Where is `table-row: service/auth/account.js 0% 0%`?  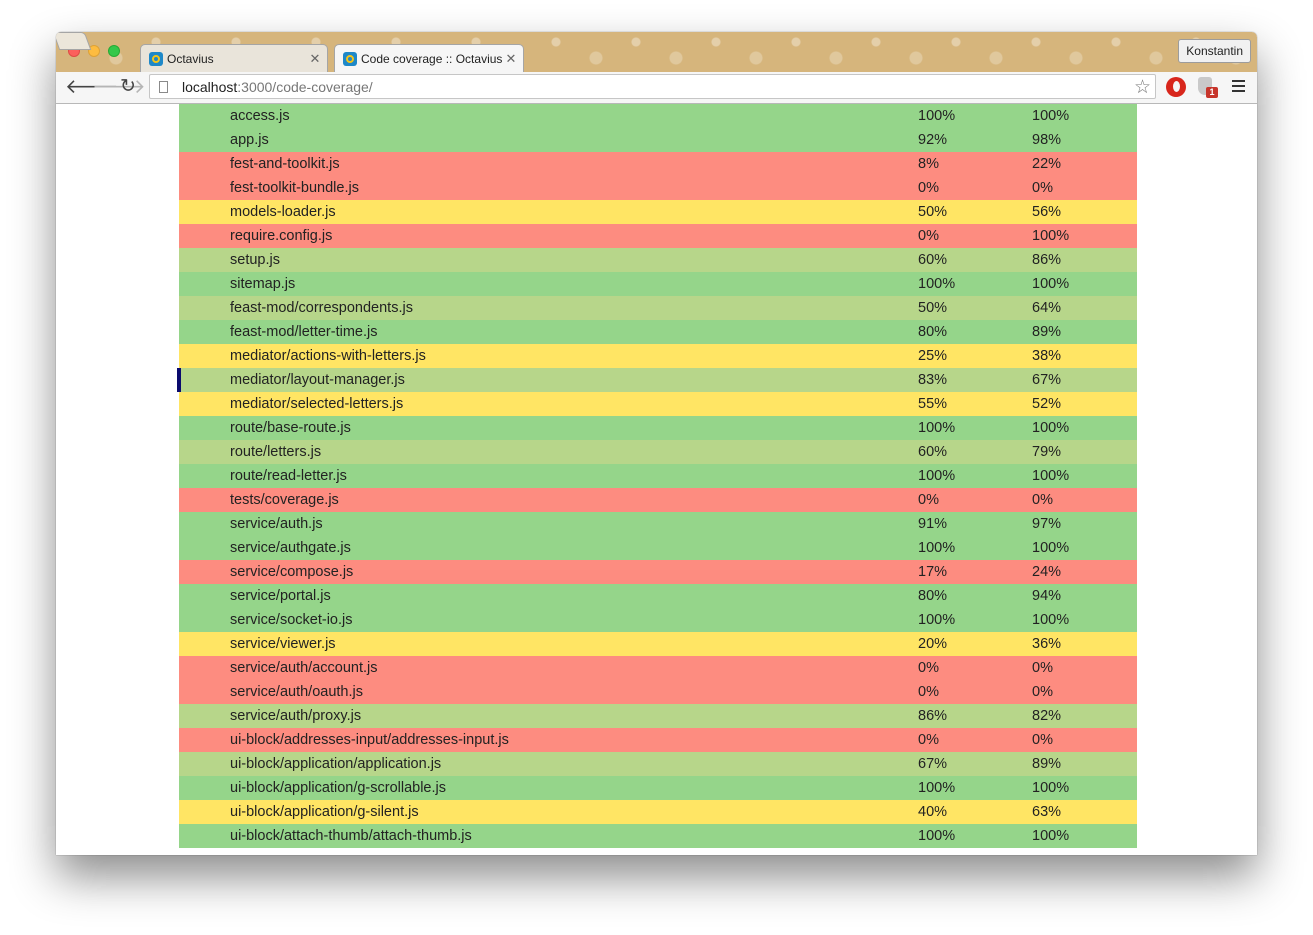
table-row: service/auth/account.js 0% 0% is located at coordinates (658, 668).